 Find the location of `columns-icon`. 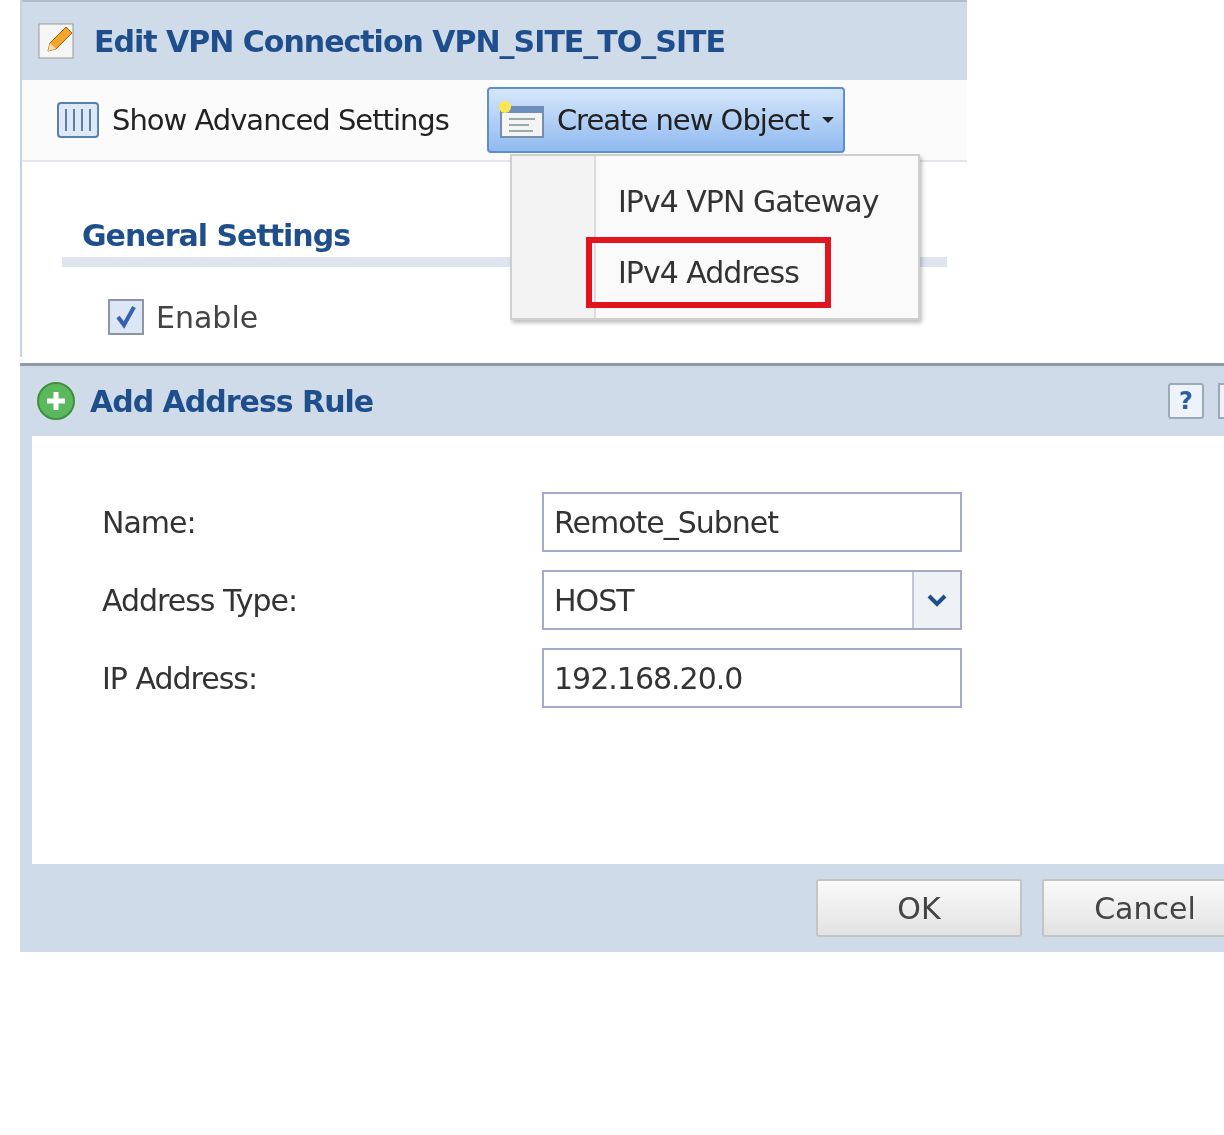

columns-icon is located at coordinates (78, 120).